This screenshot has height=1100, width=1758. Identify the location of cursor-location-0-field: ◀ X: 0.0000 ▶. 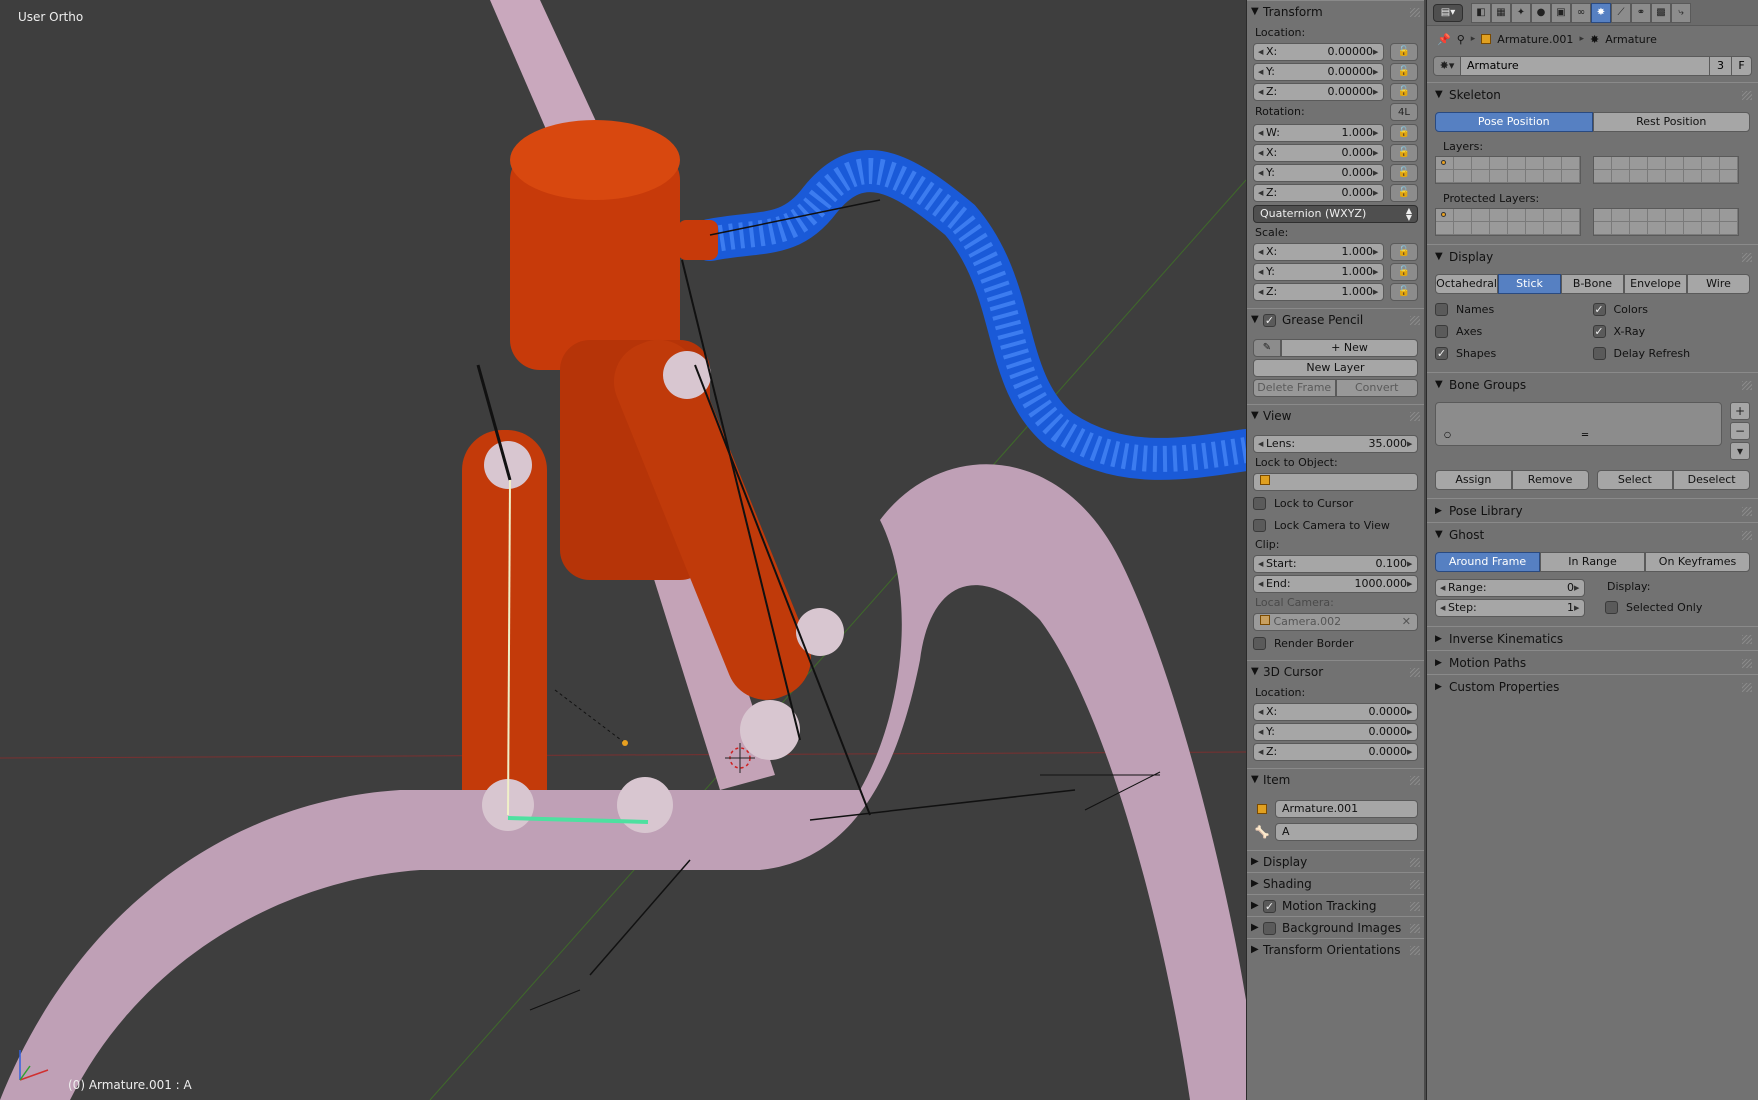
(1335, 711).